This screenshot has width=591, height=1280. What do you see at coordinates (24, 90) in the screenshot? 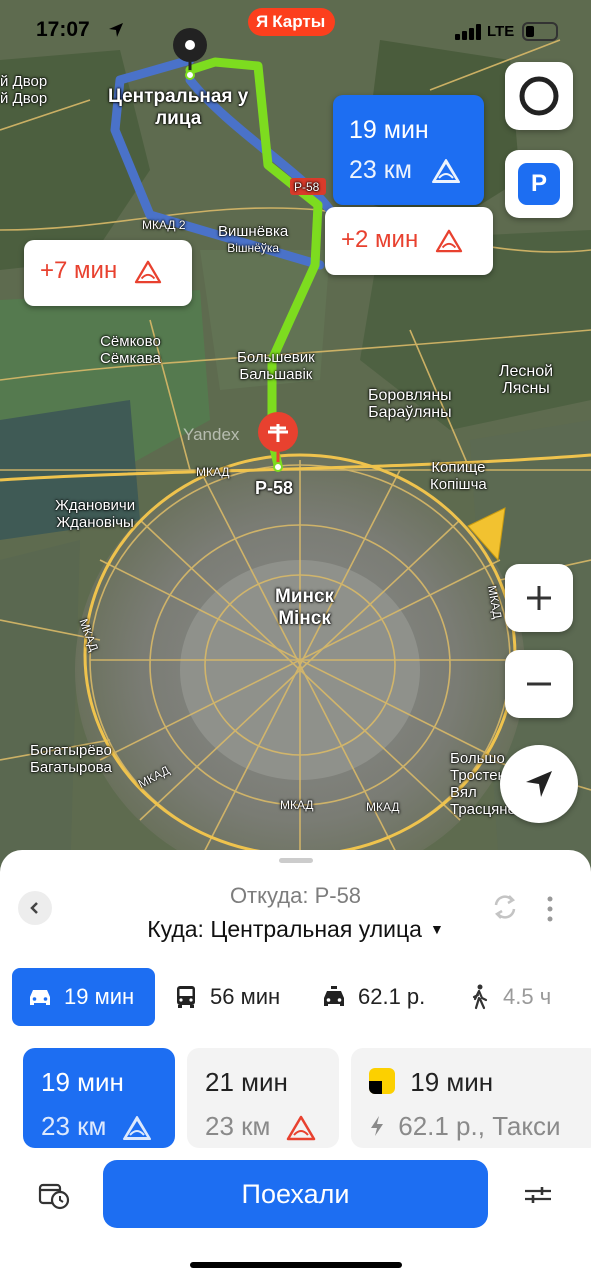
I see `map-label-dvor: й Двор й Двор` at bounding box center [24, 90].